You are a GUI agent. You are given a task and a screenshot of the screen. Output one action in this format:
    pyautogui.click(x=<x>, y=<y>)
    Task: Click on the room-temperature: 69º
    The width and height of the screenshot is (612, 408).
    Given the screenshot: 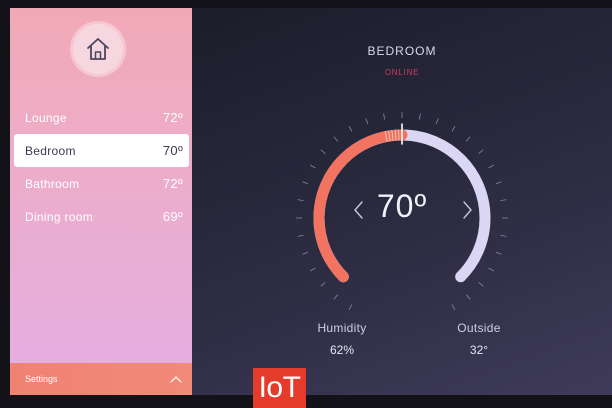 What is the action you would take?
    pyautogui.click(x=172, y=216)
    